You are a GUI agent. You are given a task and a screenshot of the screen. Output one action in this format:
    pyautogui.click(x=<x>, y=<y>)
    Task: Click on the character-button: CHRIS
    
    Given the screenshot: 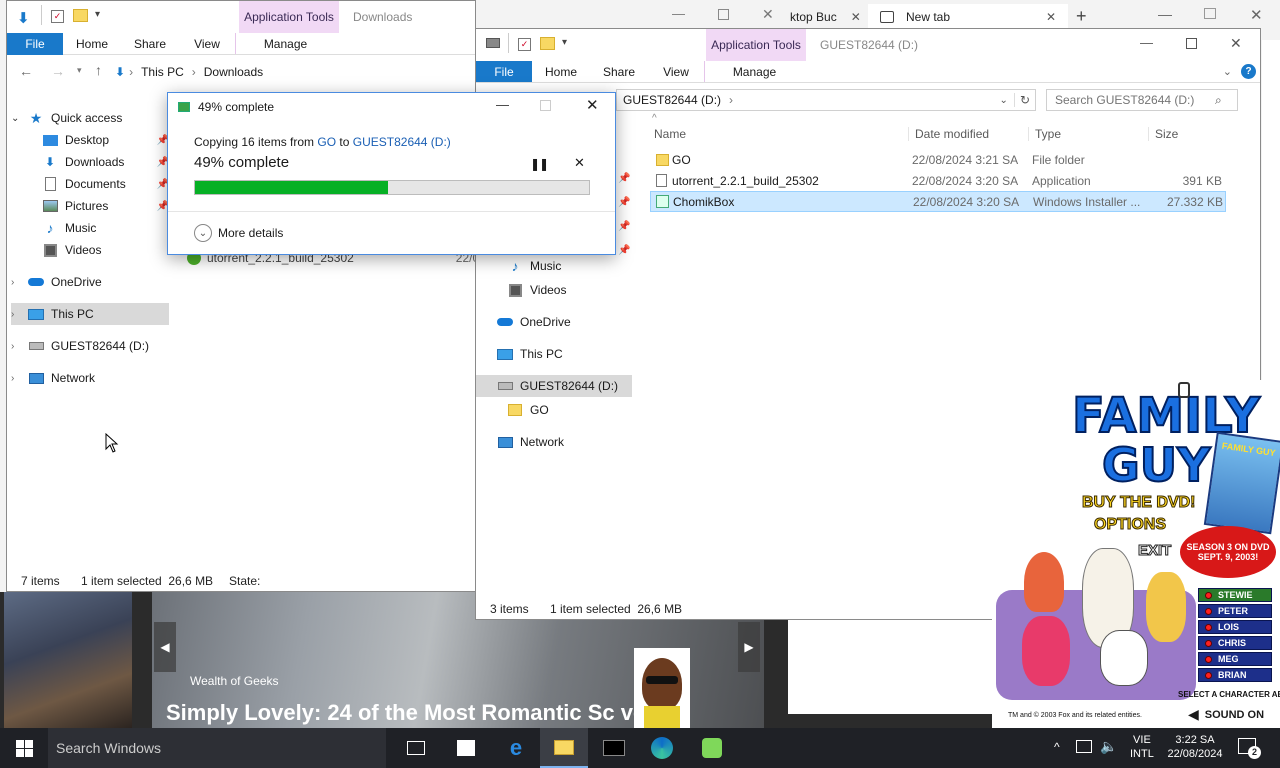 What is the action you would take?
    pyautogui.click(x=1235, y=643)
    